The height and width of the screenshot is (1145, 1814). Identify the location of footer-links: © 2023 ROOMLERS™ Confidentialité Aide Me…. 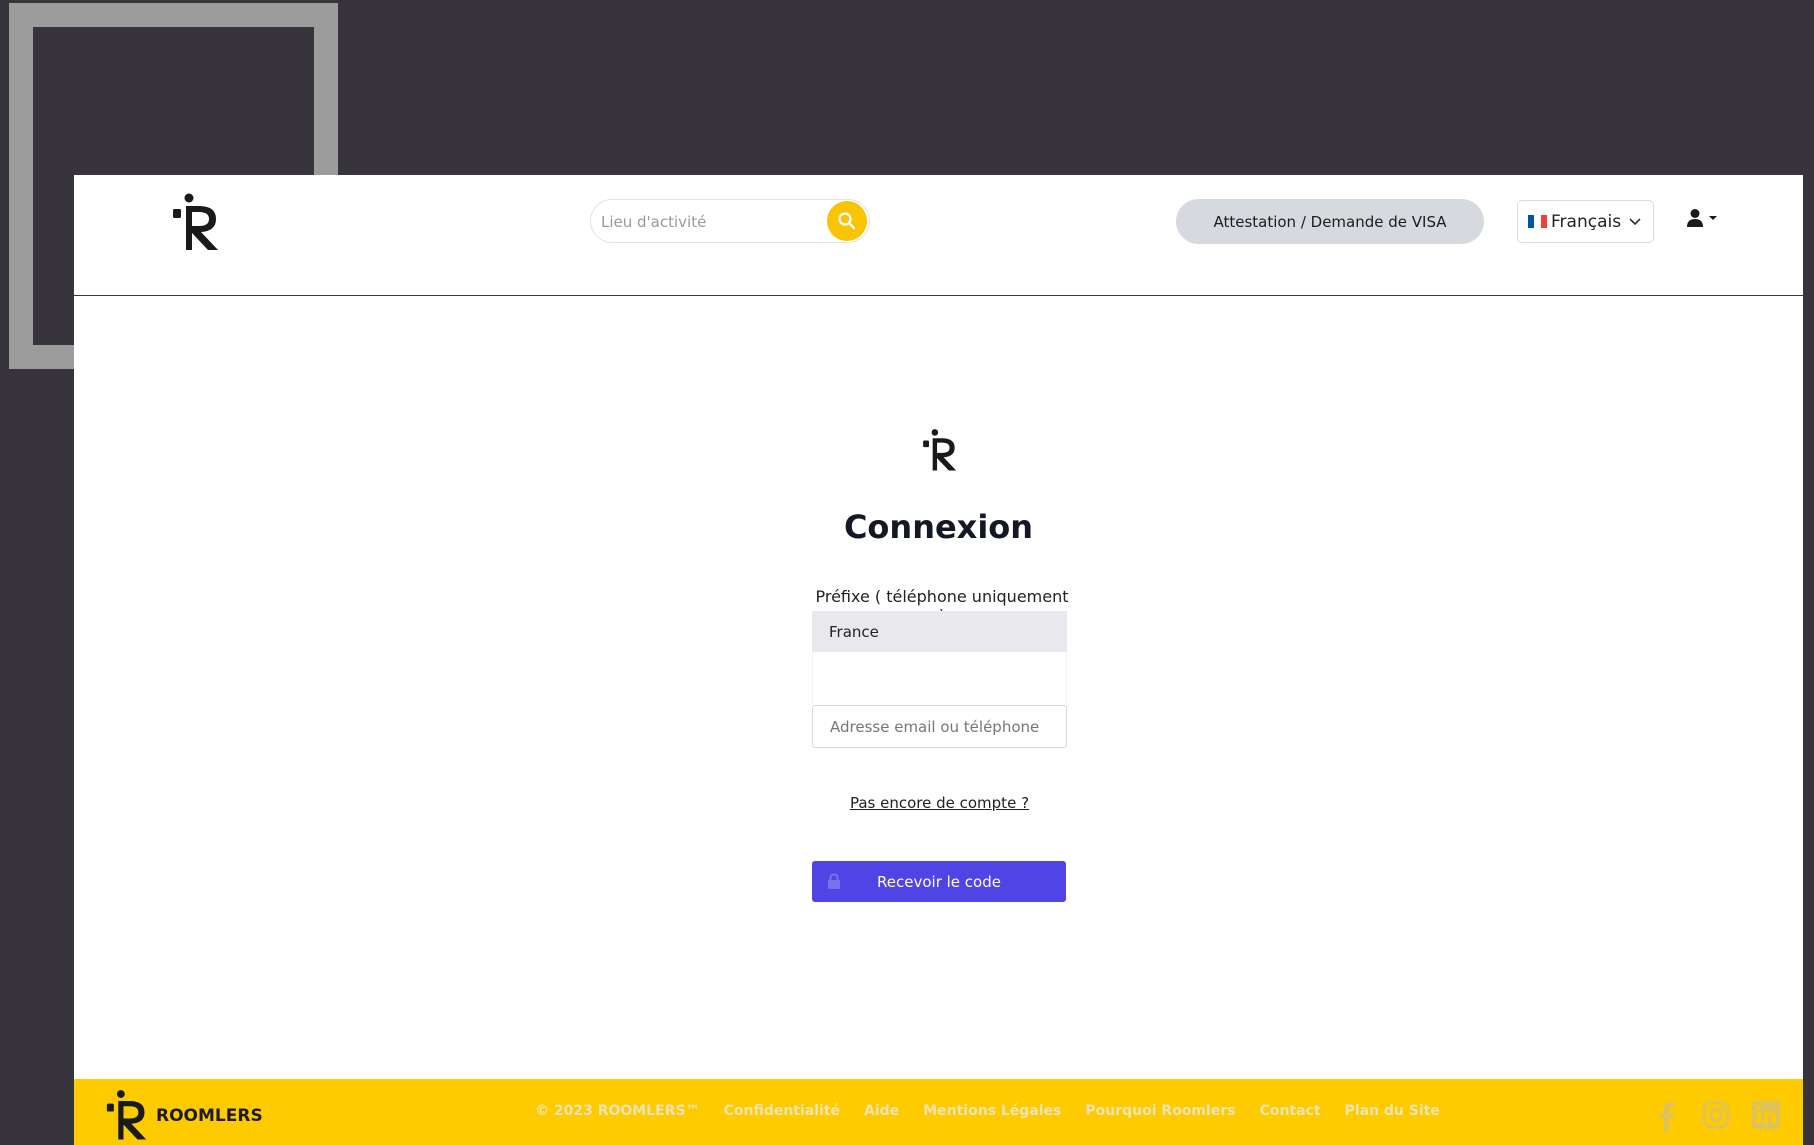
(987, 1111).